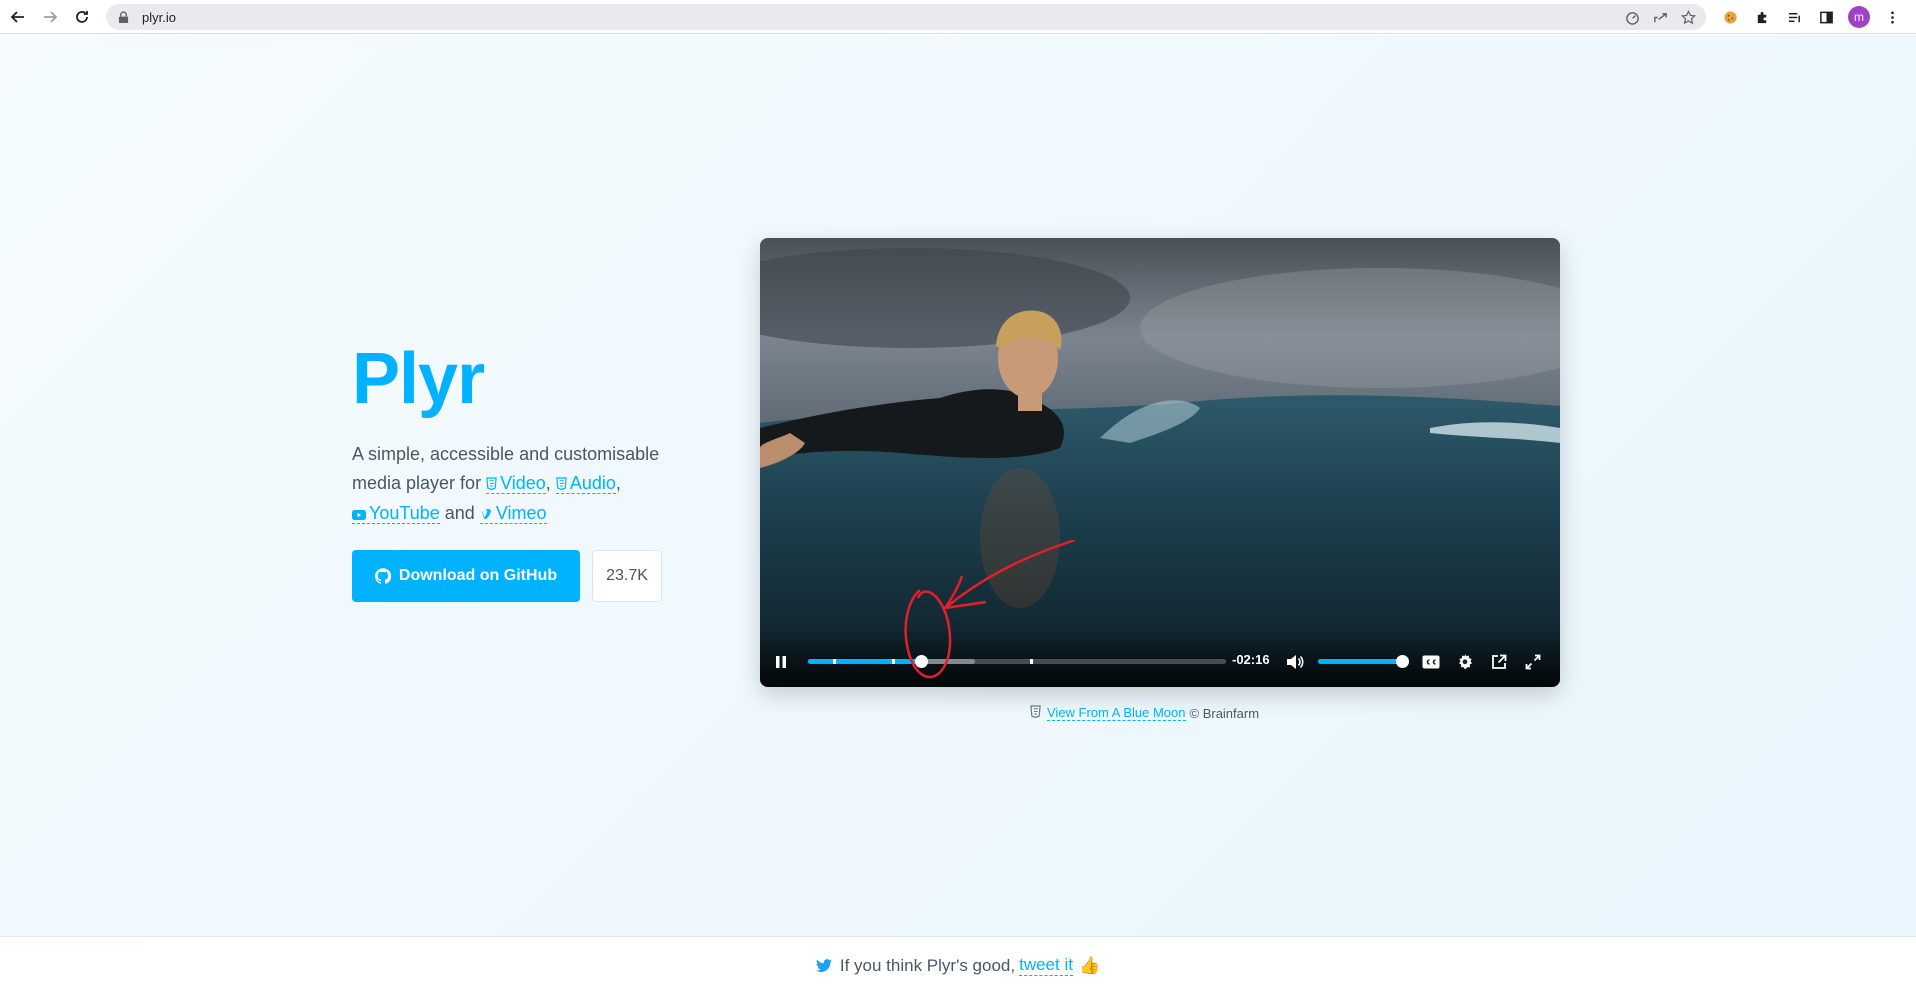 This screenshot has width=1916, height=994. Describe the element at coordinates (1859, 17) in the screenshot. I see `profile-avatar: m` at that location.